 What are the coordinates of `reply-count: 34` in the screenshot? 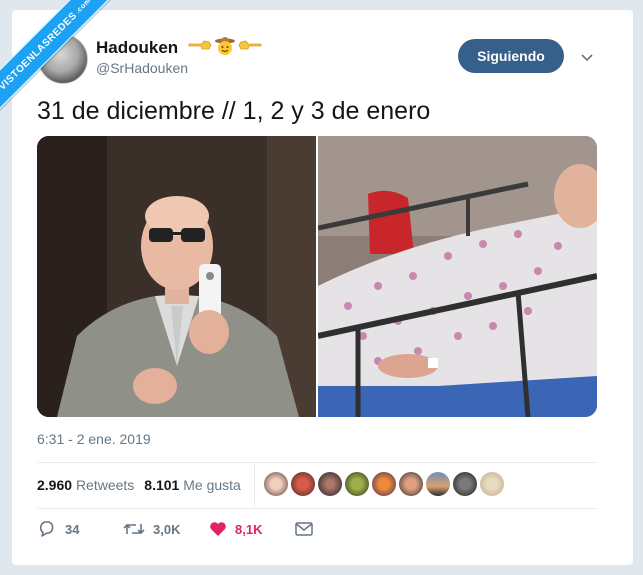 It's located at (72, 529).